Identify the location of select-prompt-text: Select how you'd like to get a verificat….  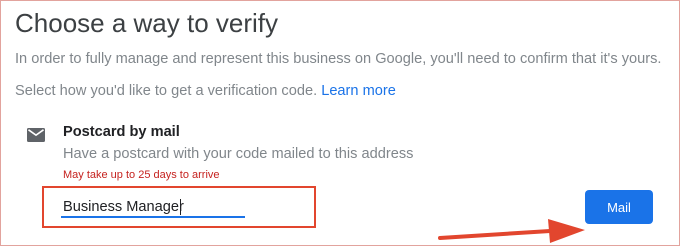
(166, 91).